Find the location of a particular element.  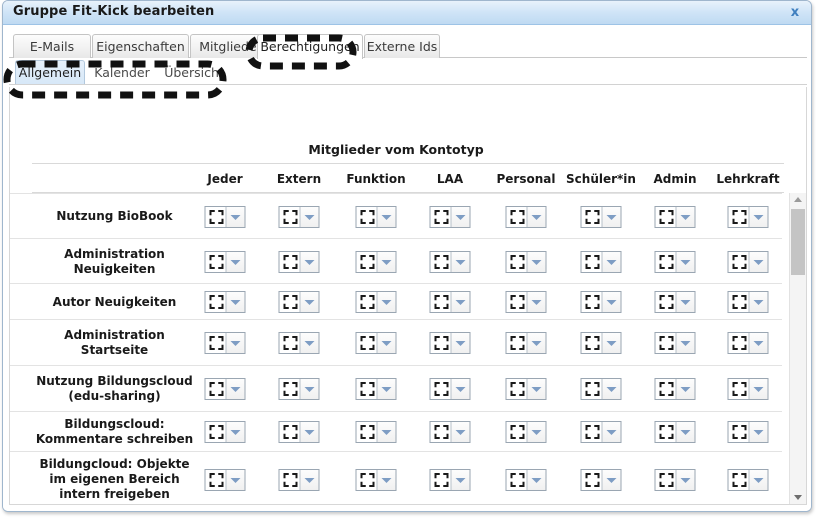

permission-select-r2-c1 is located at coordinates (299, 302).